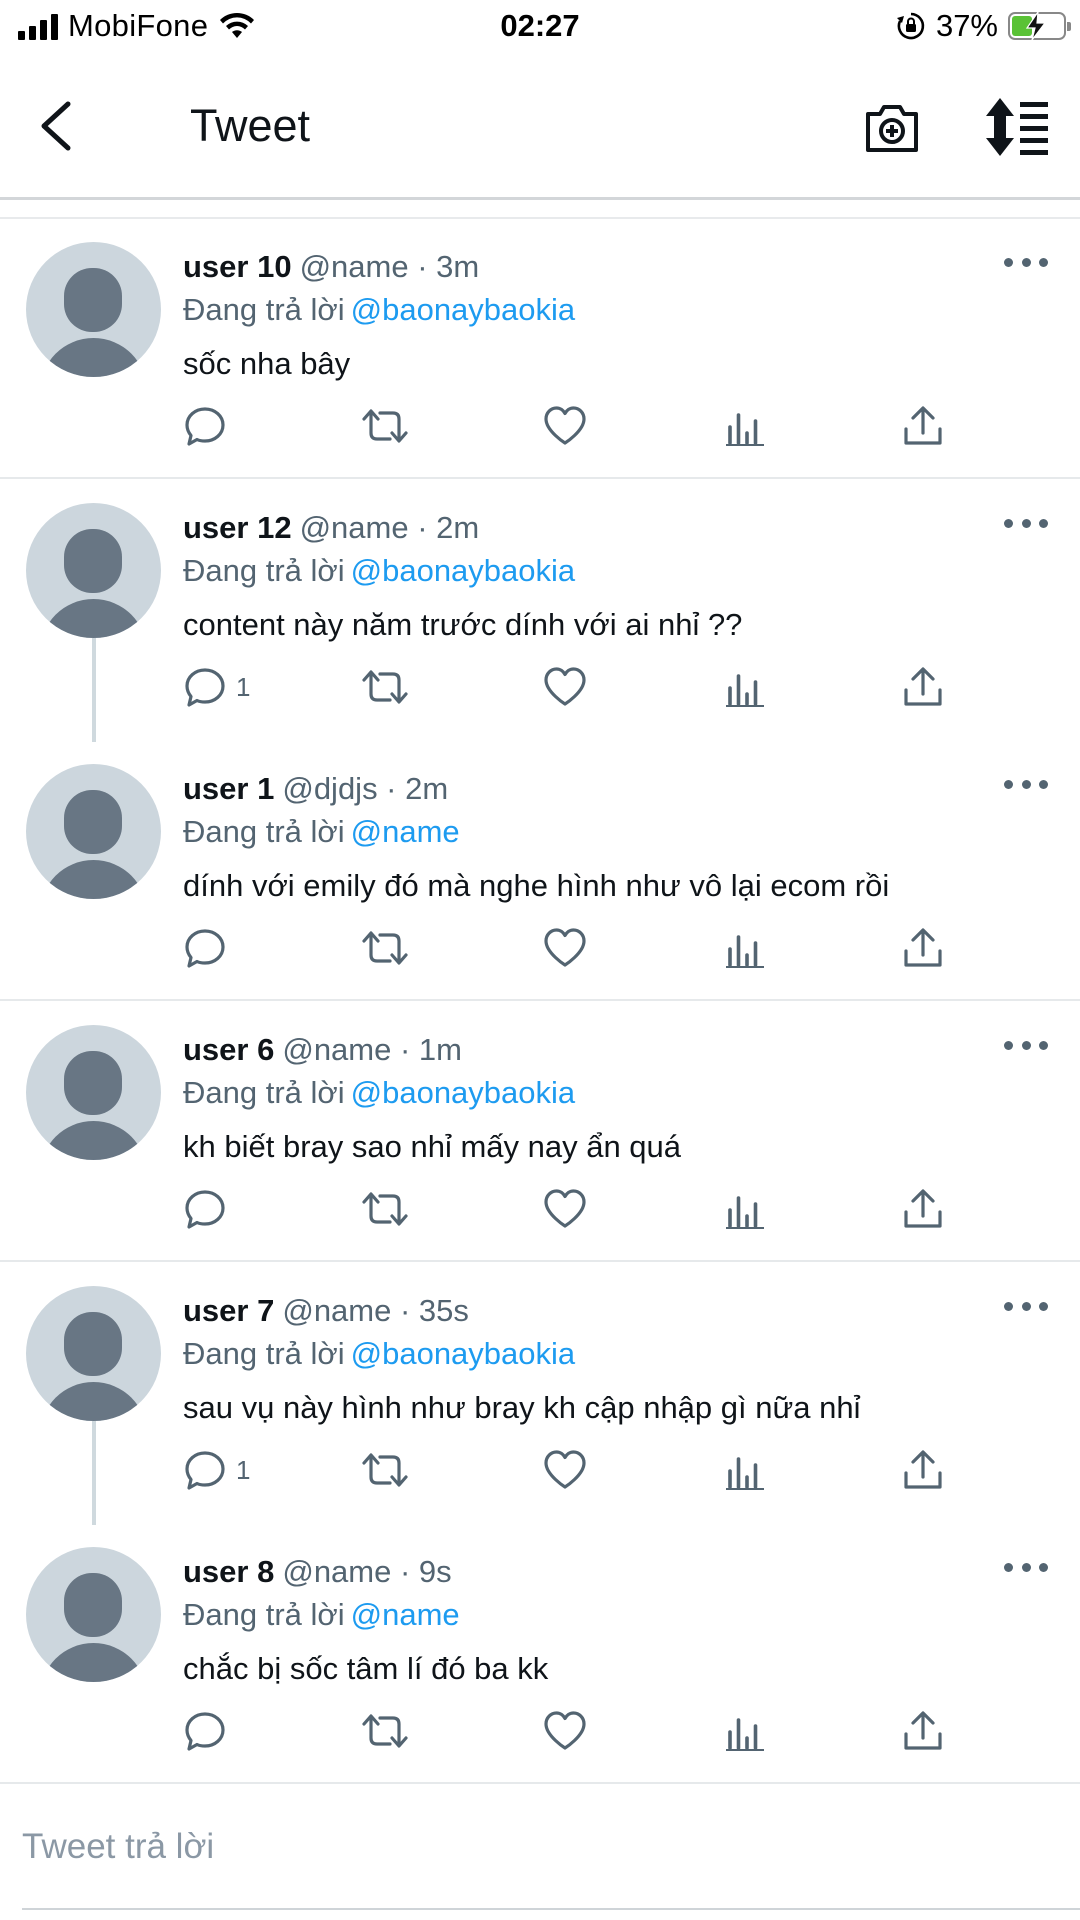 Image resolution: width=1080 pixels, height=1920 pixels. What do you see at coordinates (463, 624) in the screenshot?
I see `tweet-text: content này năm trước dính với ai nhỉ ??` at bounding box center [463, 624].